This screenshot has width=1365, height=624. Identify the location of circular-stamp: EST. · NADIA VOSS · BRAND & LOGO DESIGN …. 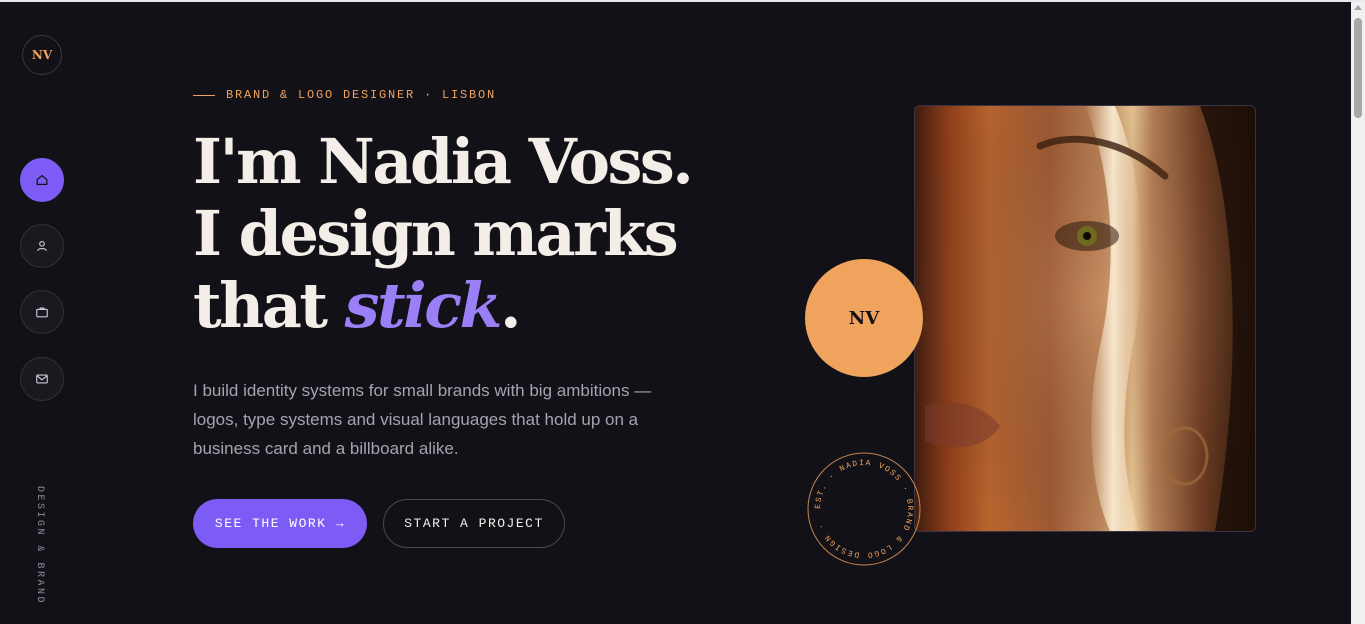
(864, 509).